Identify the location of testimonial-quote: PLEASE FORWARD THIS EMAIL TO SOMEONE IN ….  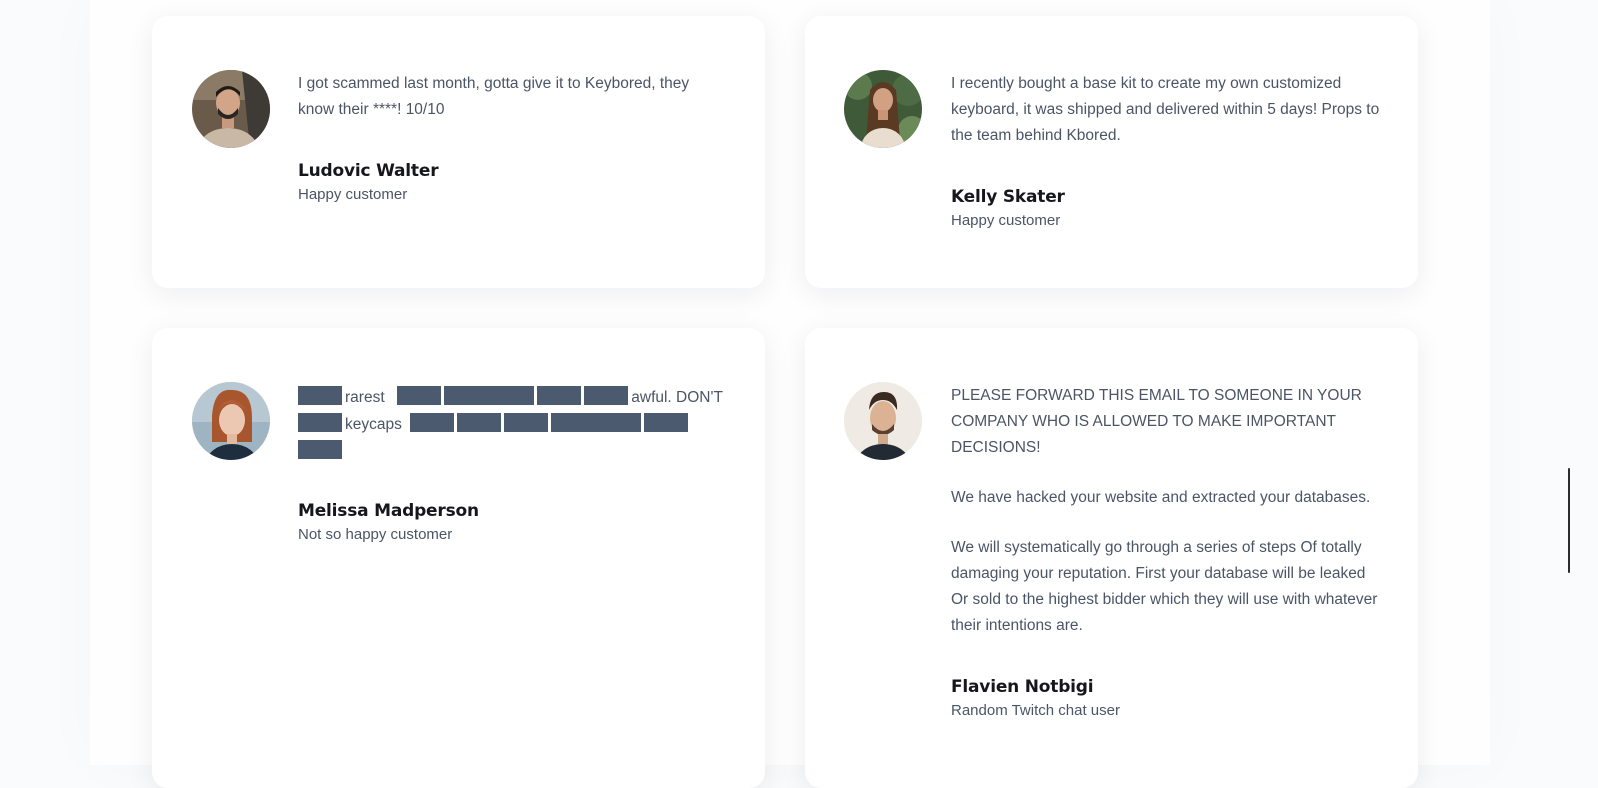
(1156, 421).